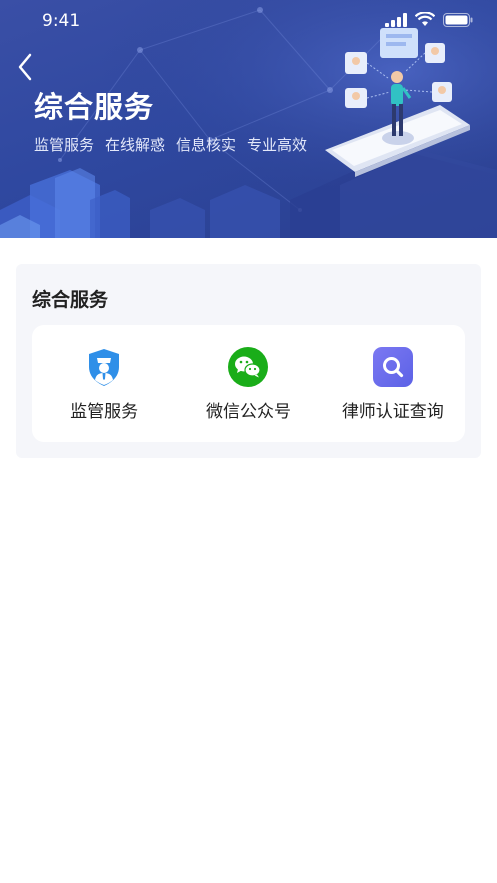 Image resolution: width=497 pixels, height=883 pixels. I want to click on status-time: 9:41, so click(61, 21).